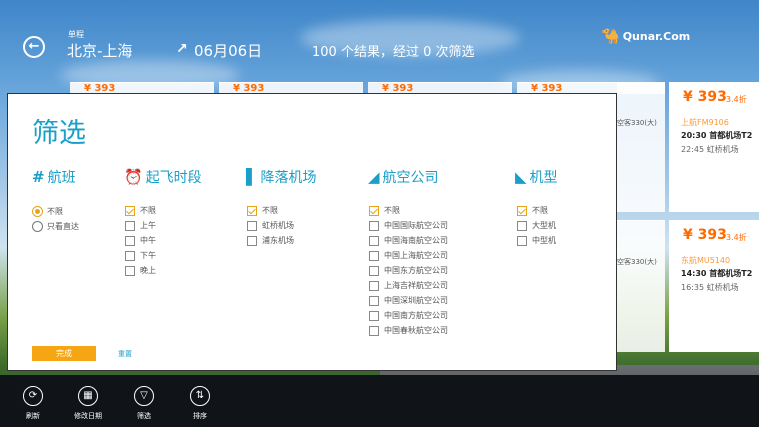 The image size is (759, 427). I want to click on filter-button: ▽ 筛选, so click(144, 403).